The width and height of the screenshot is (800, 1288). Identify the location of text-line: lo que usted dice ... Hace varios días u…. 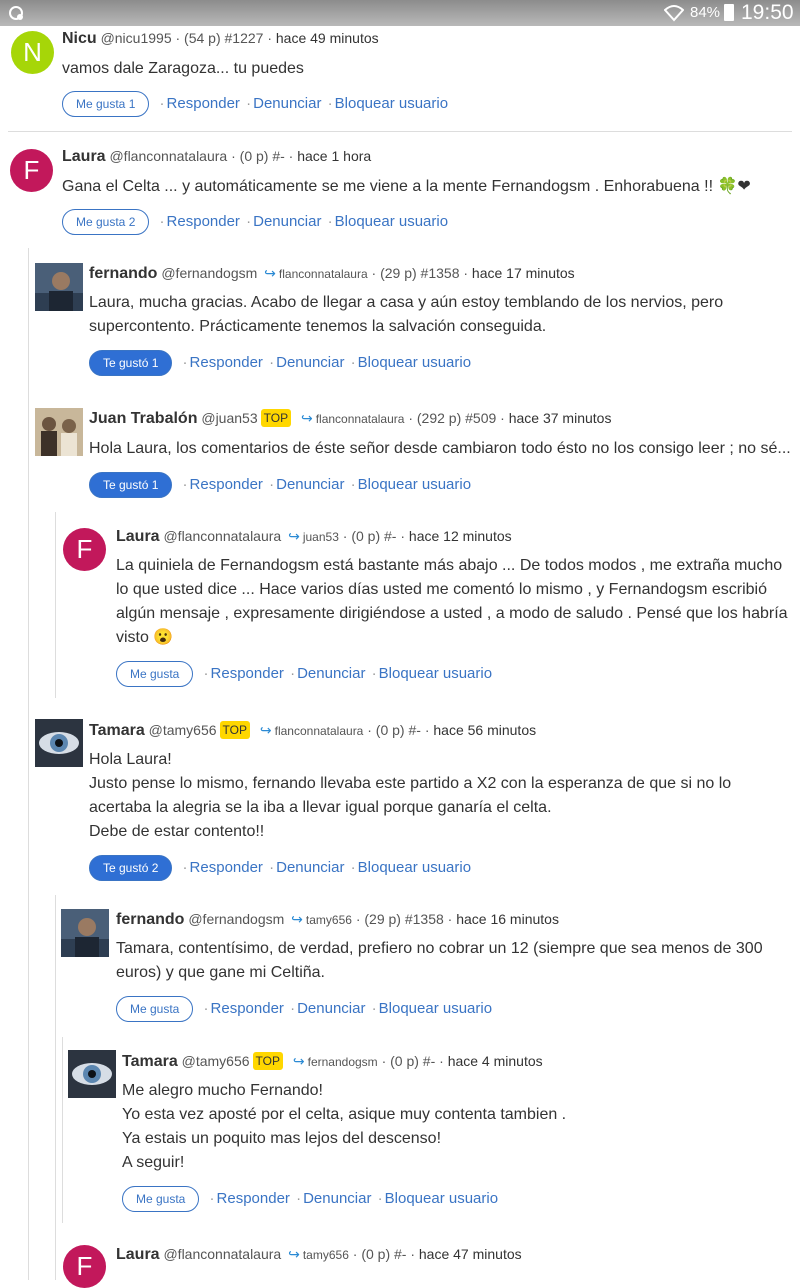
(441, 589).